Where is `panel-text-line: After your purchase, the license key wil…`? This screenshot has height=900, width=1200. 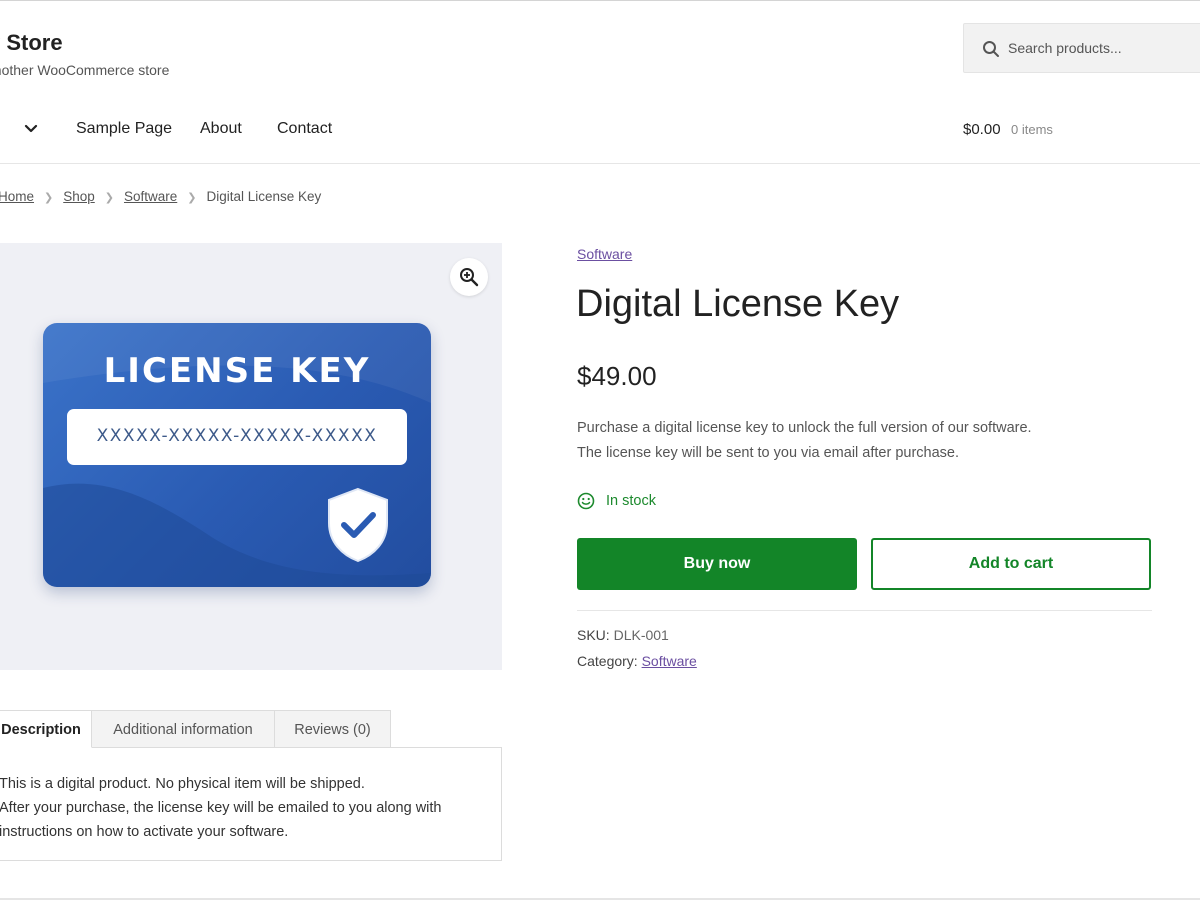 panel-text-line: After your purchase, the license key wil… is located at coordinates (221, 808).